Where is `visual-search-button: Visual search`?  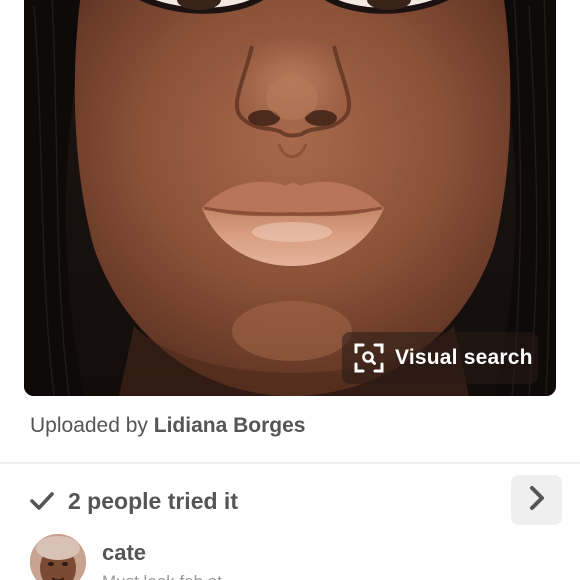
visual-search-button: Visual search is located at coordinates (440, 358).